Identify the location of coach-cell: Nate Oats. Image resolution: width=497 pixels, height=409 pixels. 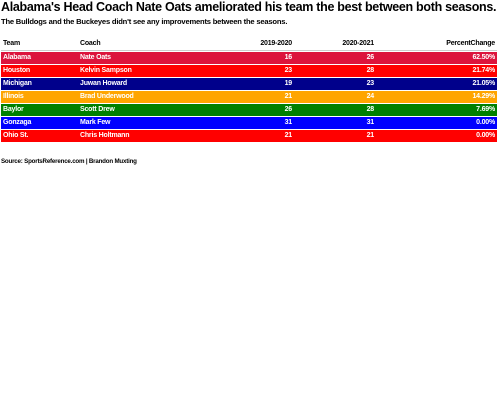
(95, 57).